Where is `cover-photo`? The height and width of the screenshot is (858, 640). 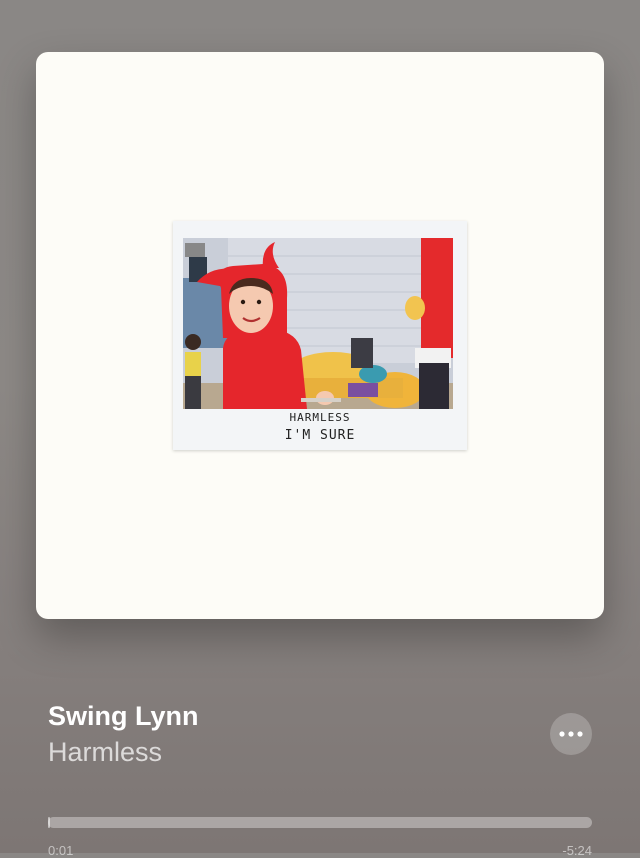 cover-photo is located at coordinates (318, 323).